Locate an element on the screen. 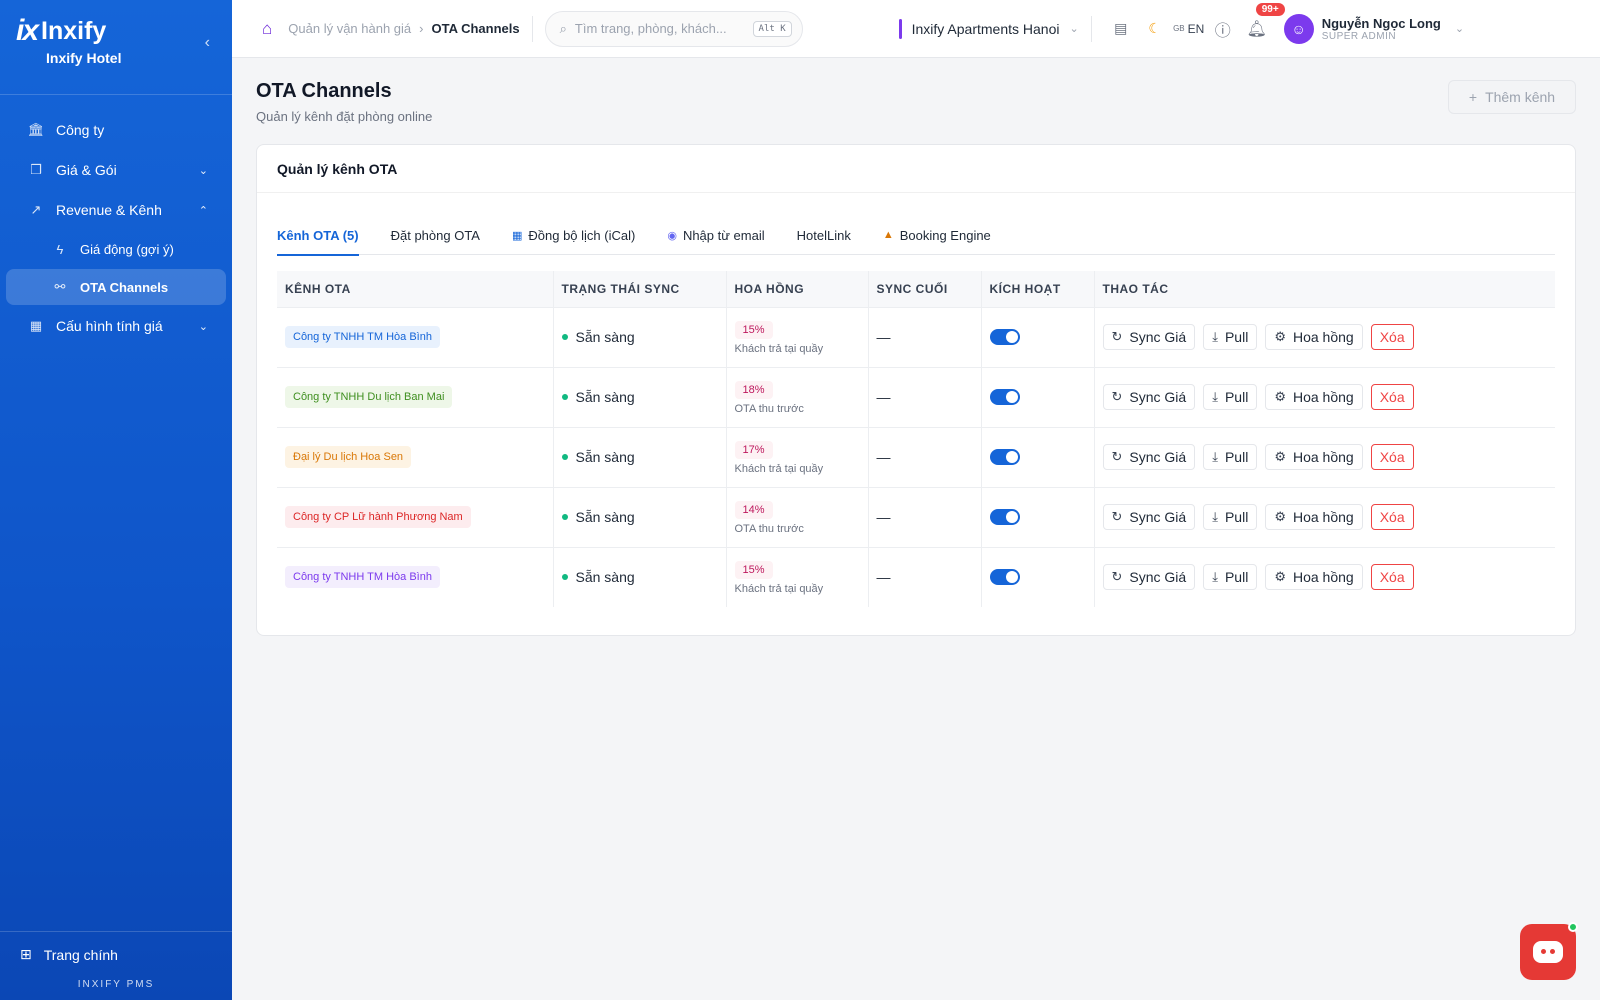 The height and width of the screenshot is (1000, 1600). notes-icon: ▤ is located at coordinates (1121, 28).